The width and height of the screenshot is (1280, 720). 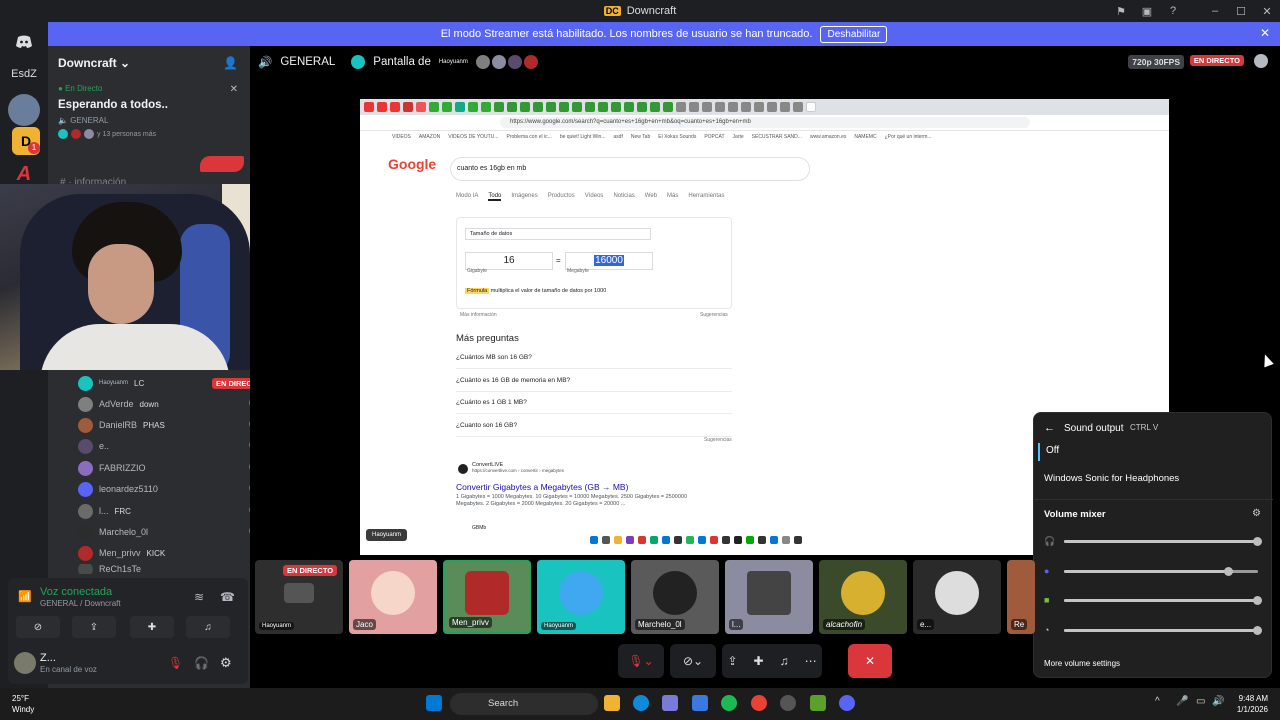 I want to click on server-header: Downcraft ⌄ 👤, so click(x=149, y=63).